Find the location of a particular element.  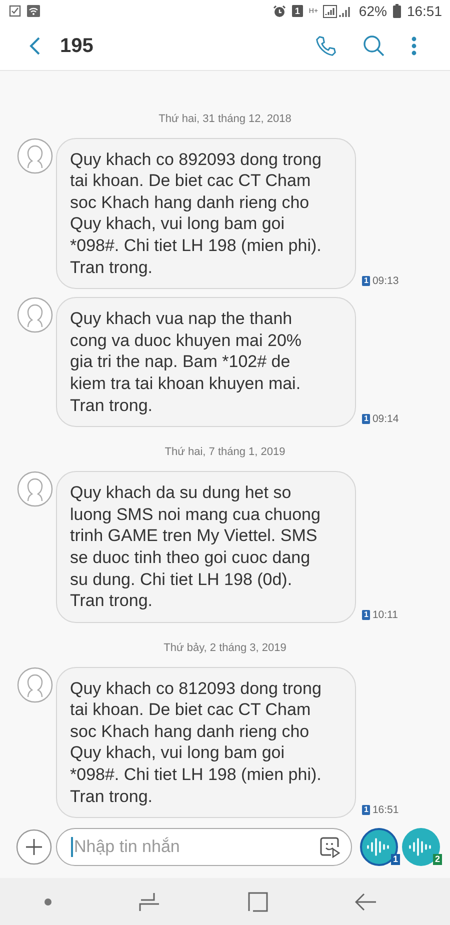

signal-icon is located at coordinates (337, 11).